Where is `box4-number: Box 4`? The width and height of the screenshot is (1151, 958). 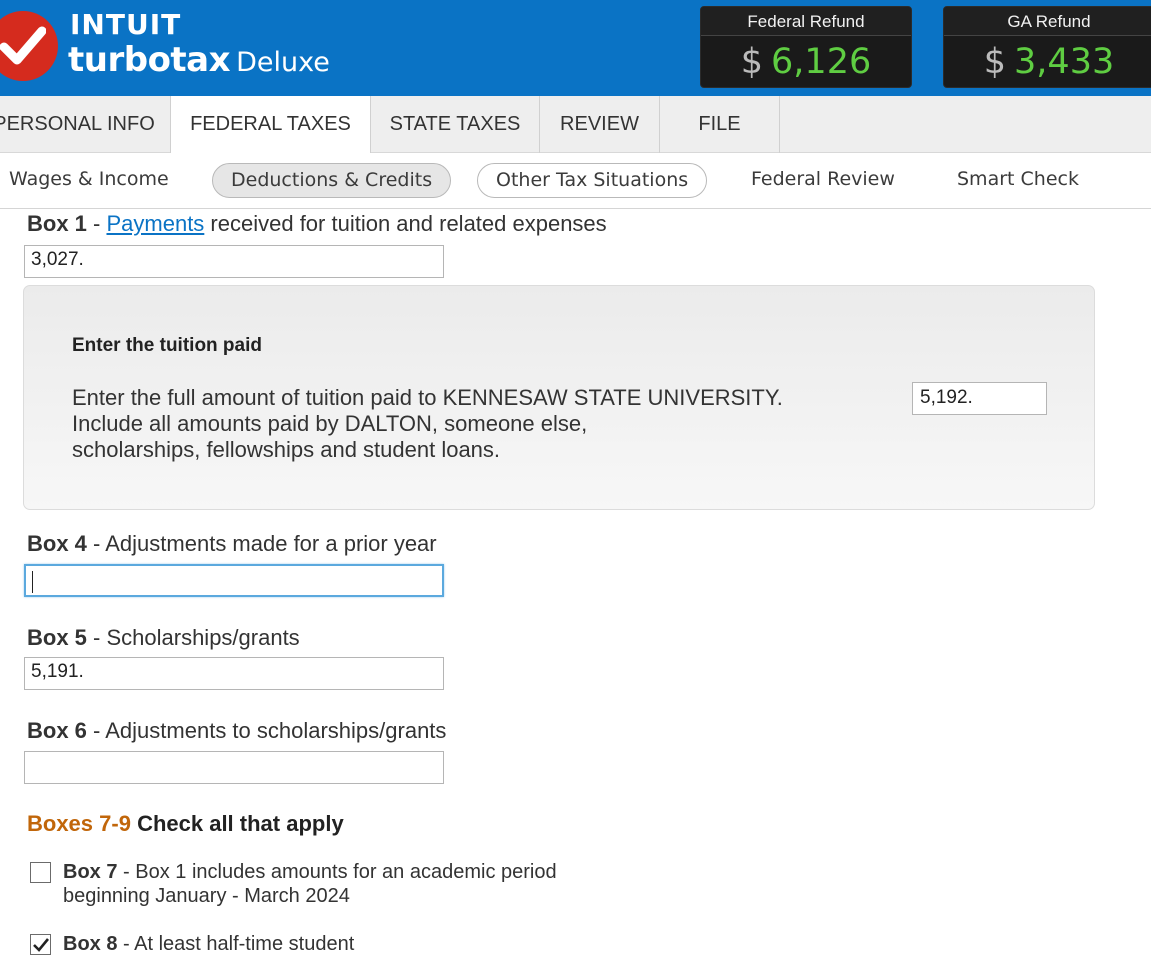 box4-number: Box 4 is located at coordinates (57, 543).